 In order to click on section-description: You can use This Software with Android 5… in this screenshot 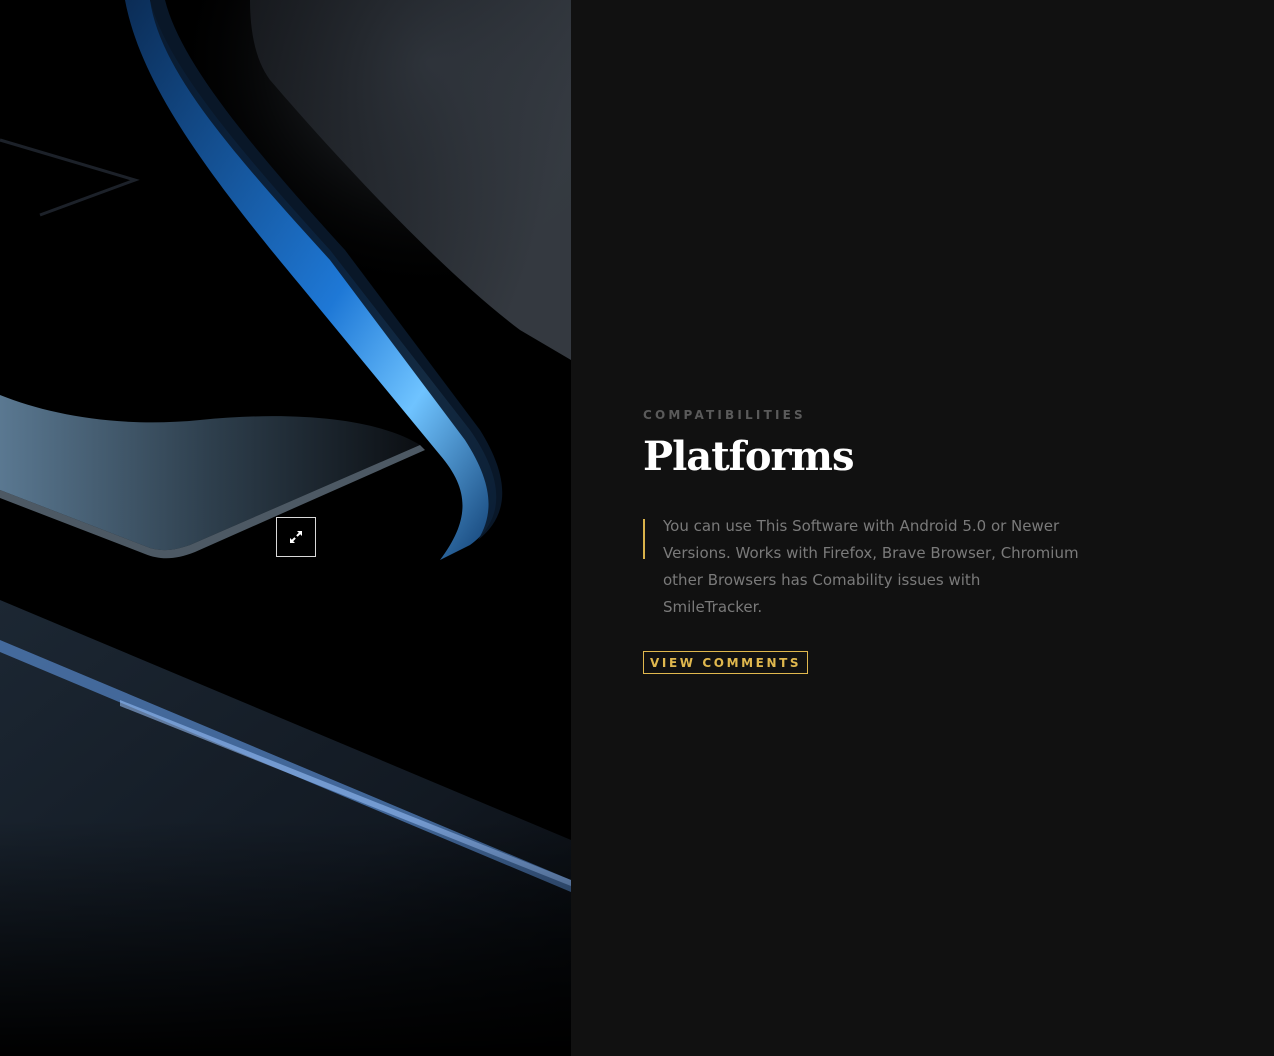, I will do `click(871, 566)`.